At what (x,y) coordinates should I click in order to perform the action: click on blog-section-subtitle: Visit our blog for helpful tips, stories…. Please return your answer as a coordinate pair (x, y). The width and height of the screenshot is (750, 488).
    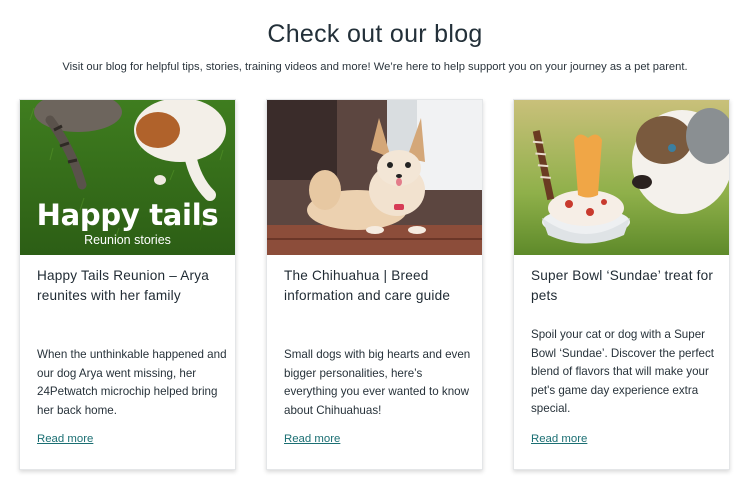
    Looking at the image, I should click on (375, 67).